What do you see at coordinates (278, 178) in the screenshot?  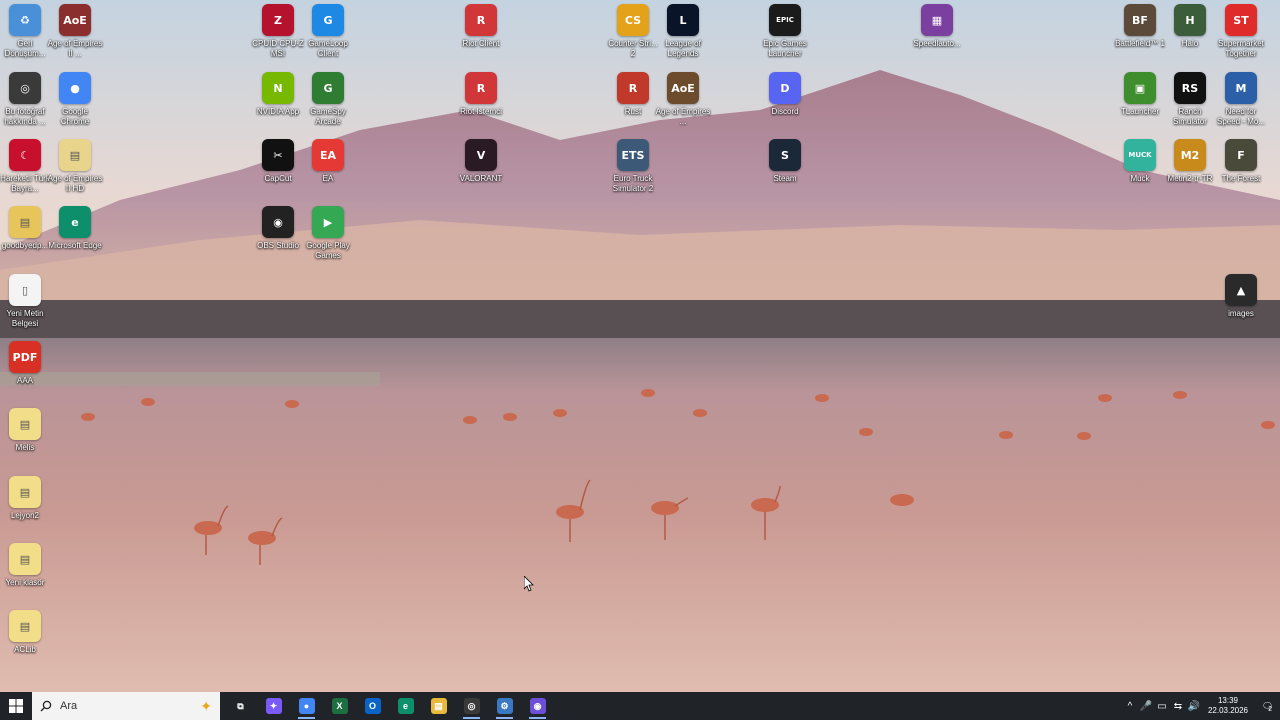 I see `desktop-icon-label: CapCut` at bounding box center [278, 178].